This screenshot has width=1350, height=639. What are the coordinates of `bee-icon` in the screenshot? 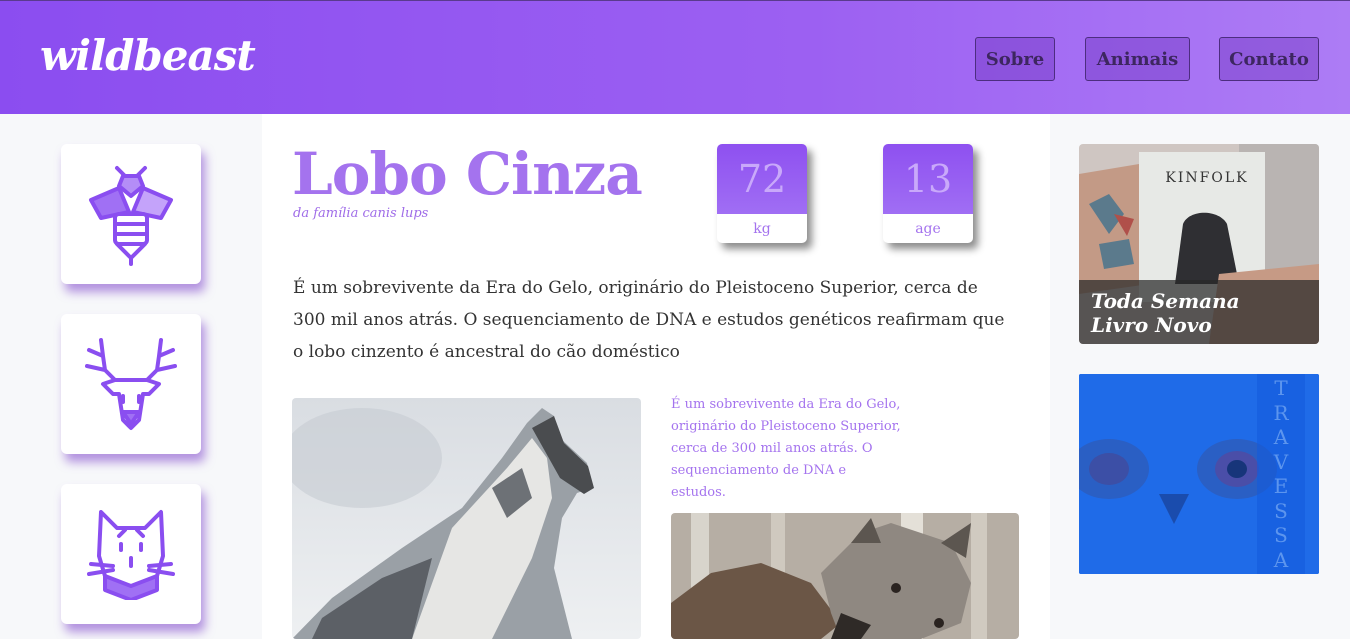 It's located at (131, 216).